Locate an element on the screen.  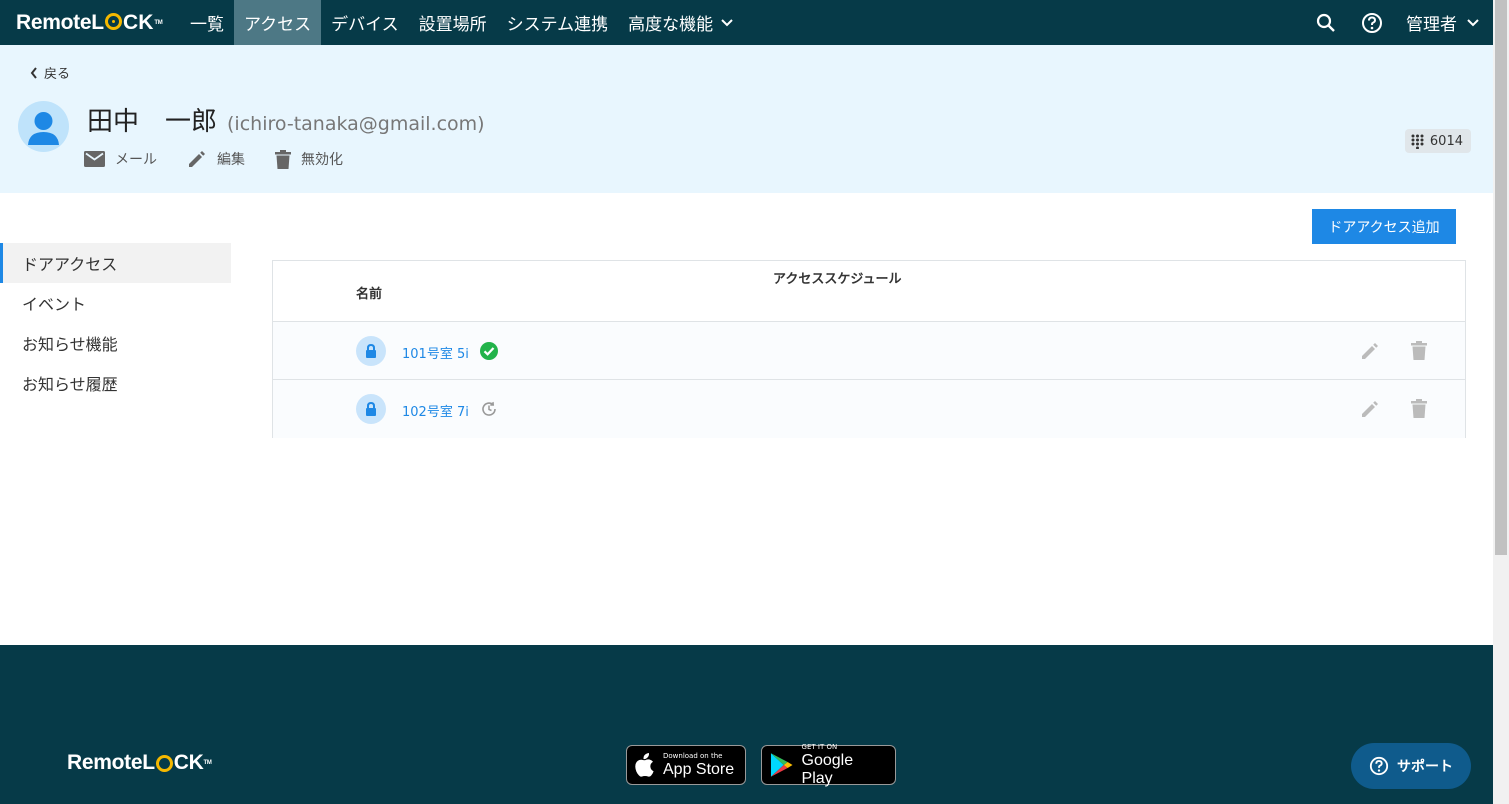
vertical-scrollbar is located at coordinates (1501, 402).